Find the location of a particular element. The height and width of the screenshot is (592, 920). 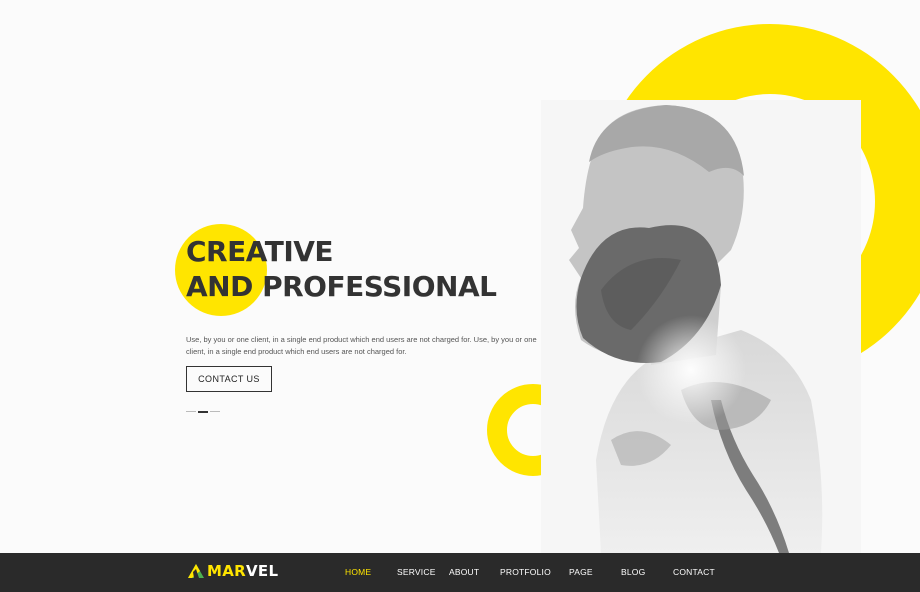

logo-text: MARVEL is located at coordinates (242, 571).